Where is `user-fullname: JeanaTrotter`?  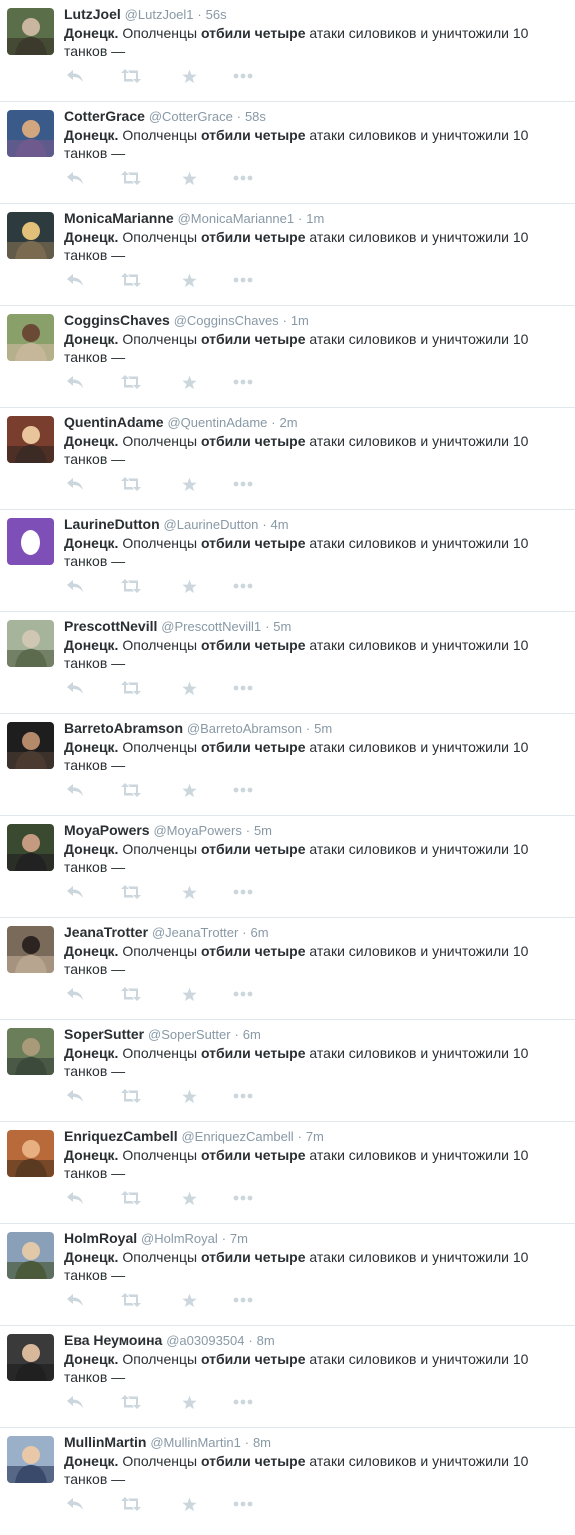
user-fullname: JeanaTrotter is located at coordinates (106, 932).